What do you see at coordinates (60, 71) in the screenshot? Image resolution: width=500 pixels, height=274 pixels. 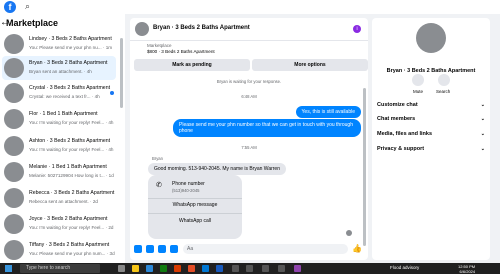 I see `conversation-preview: Bryan sent an attachment. · 4h` at bounding box center [60, 71].